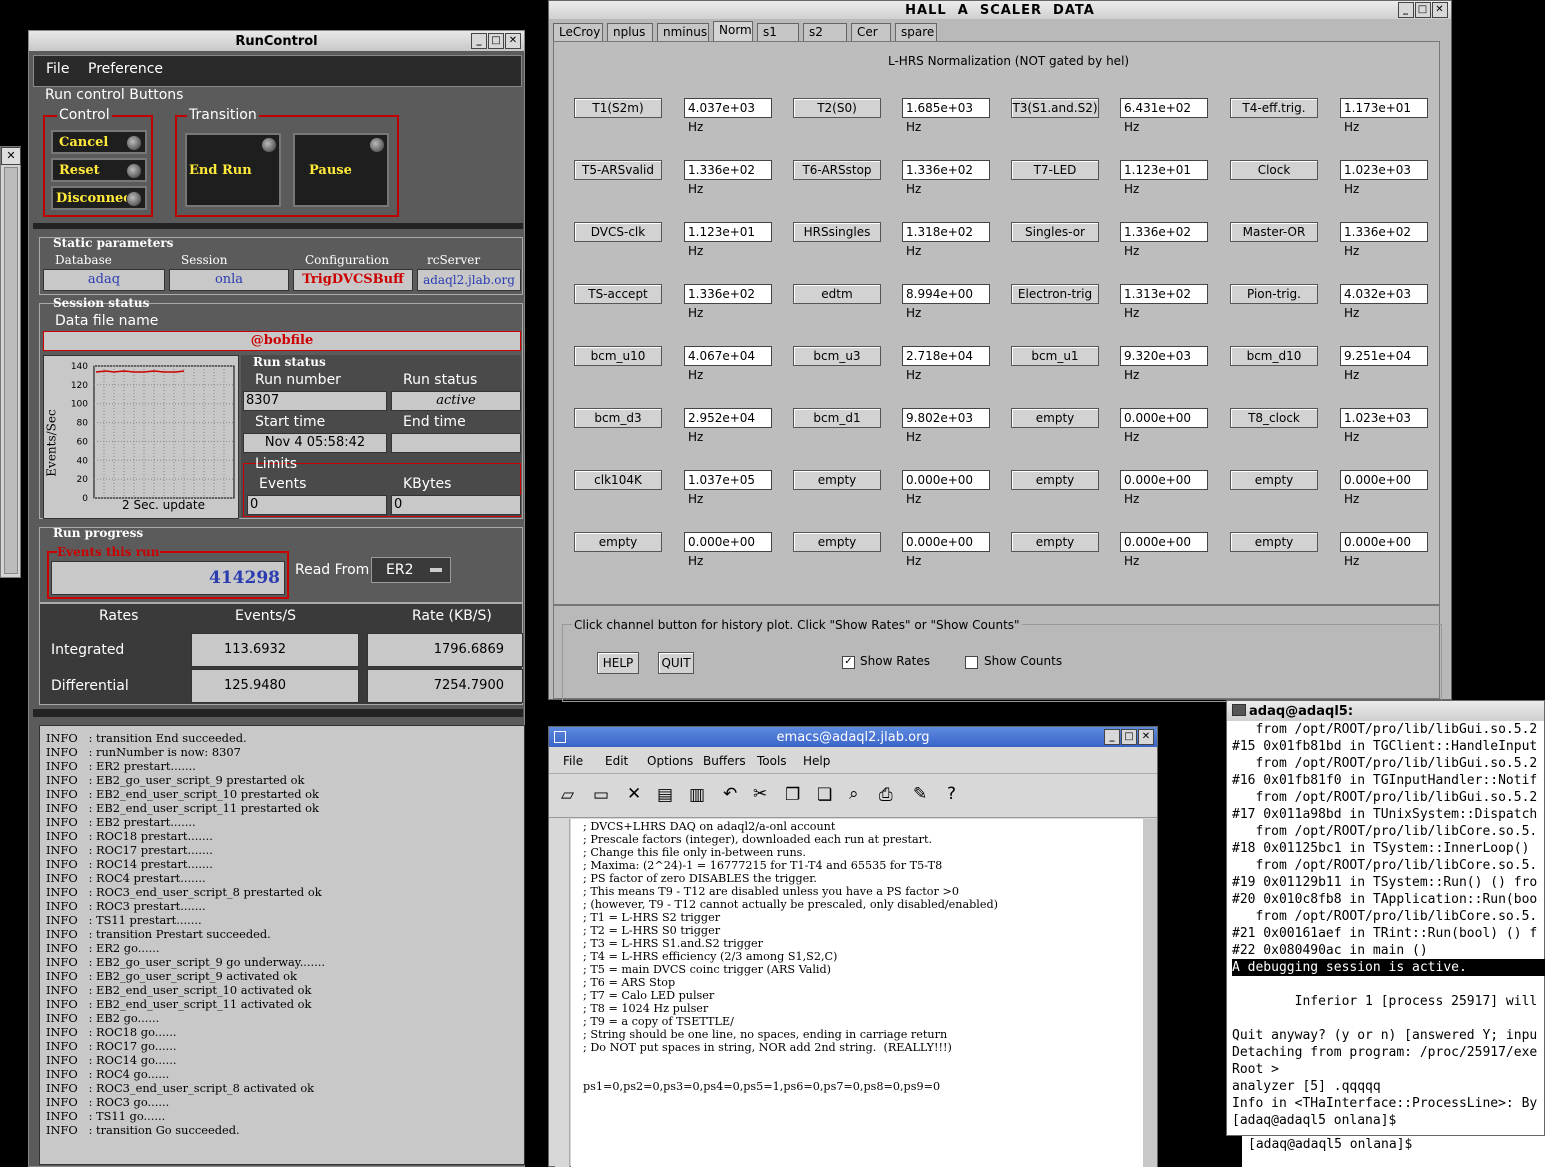 This screenshot has height=1167, width=1545. What do you see at coordinates (1000, 10) in the screenshot?
I see `scaler-titlebar: HALL A SCALER DATA _ □ ✕` at bounding box center [1000, 10].